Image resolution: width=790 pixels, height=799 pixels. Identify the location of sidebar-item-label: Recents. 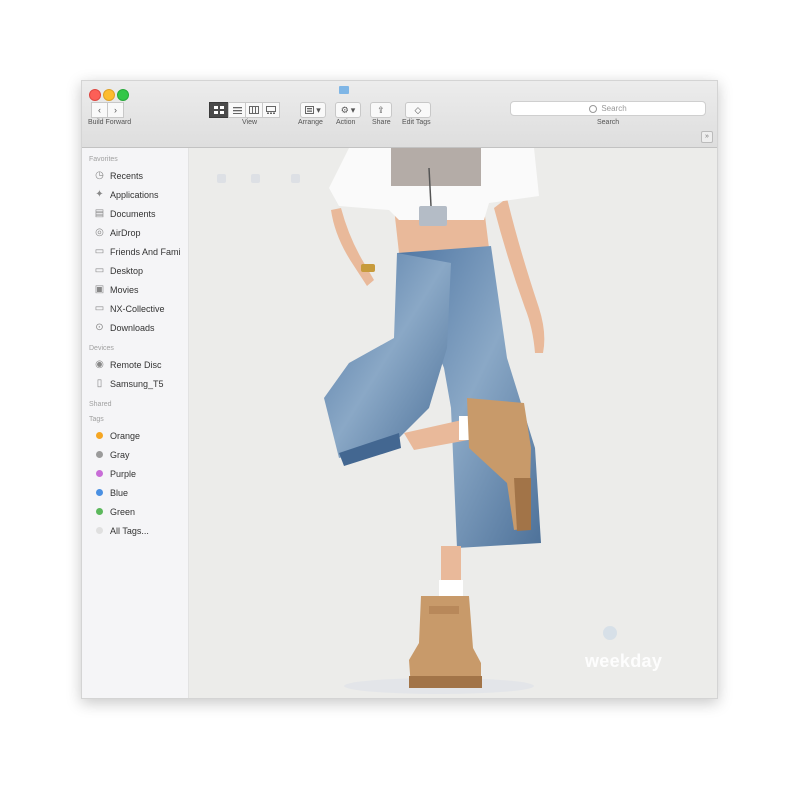
(127, 175).